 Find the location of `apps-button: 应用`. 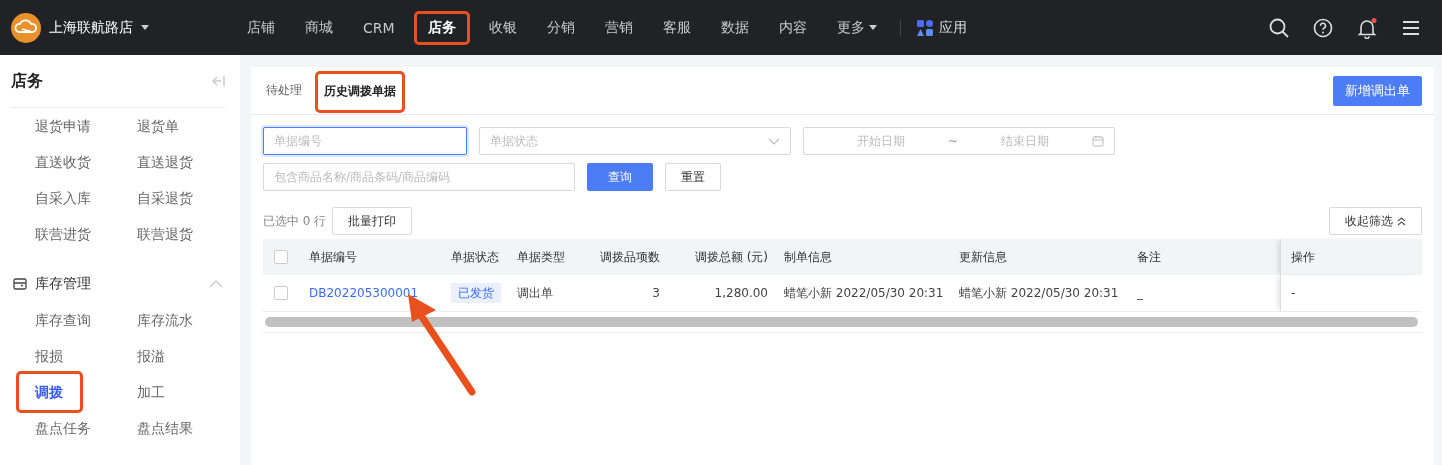

apps-button: 应用 is located at coordinates (941, 27).